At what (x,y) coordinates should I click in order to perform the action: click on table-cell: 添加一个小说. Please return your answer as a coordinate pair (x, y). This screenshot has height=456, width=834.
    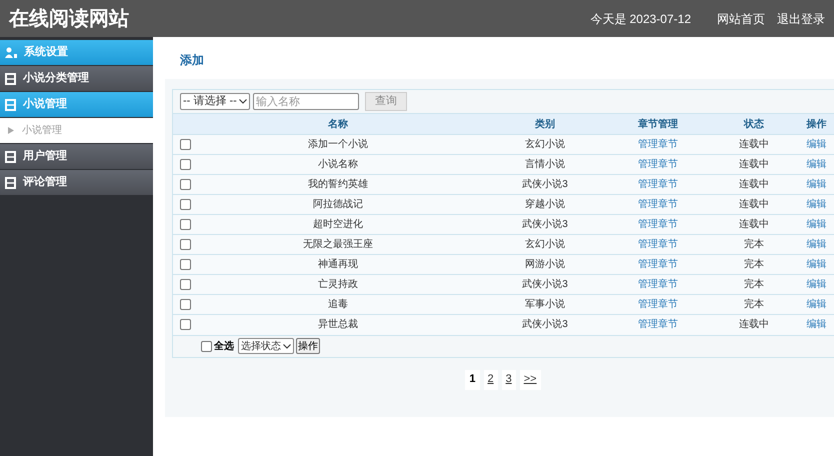
    Looking at the image, I should click on (338, 144).